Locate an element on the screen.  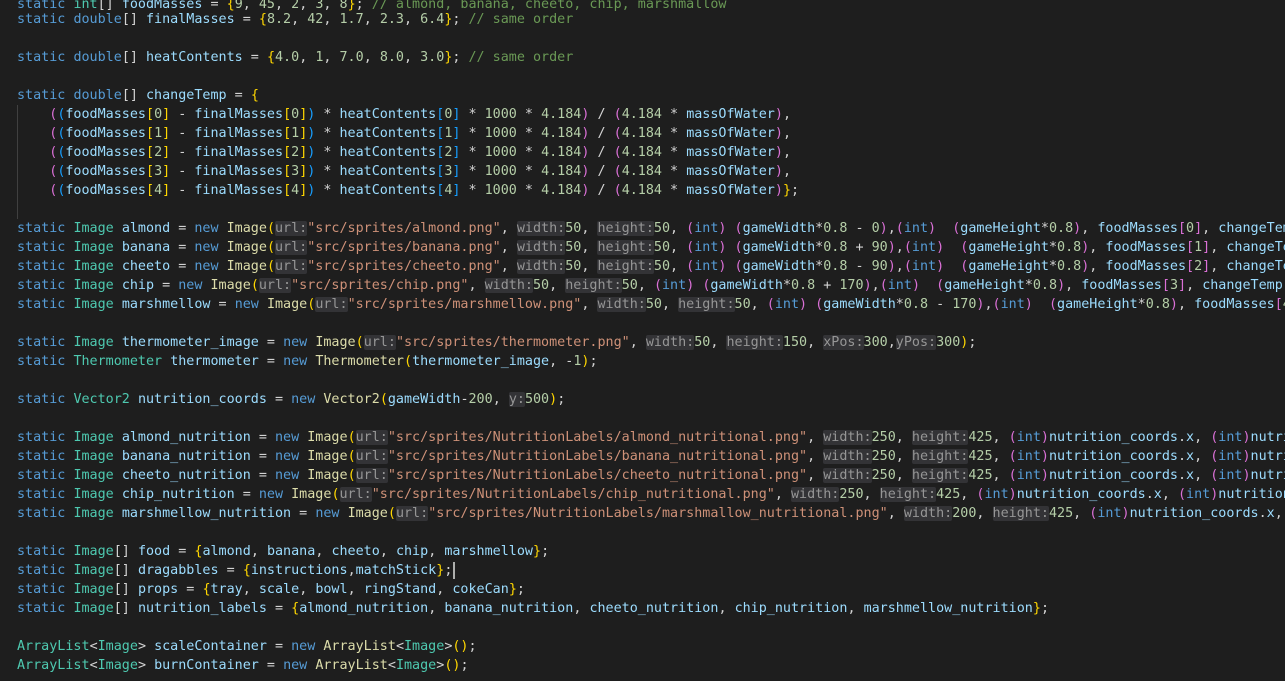
code-token: < is located at coordinates (93, 665).